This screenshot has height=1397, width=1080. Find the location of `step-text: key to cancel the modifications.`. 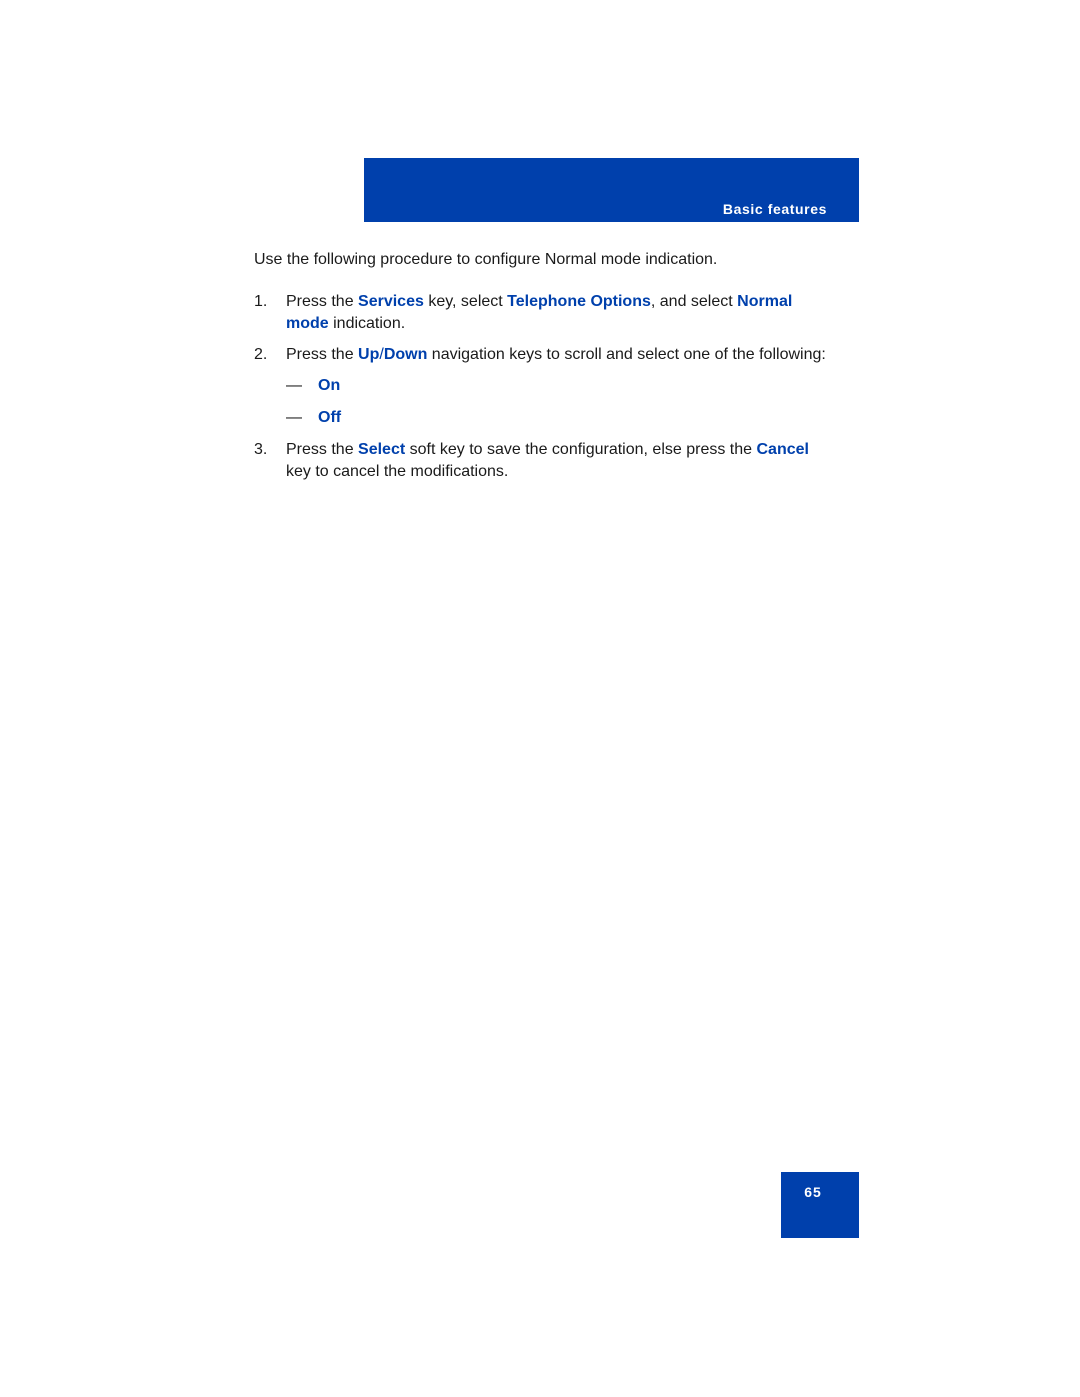

step-text: key to cancel the modifications. is located at coordinates (397, 471).